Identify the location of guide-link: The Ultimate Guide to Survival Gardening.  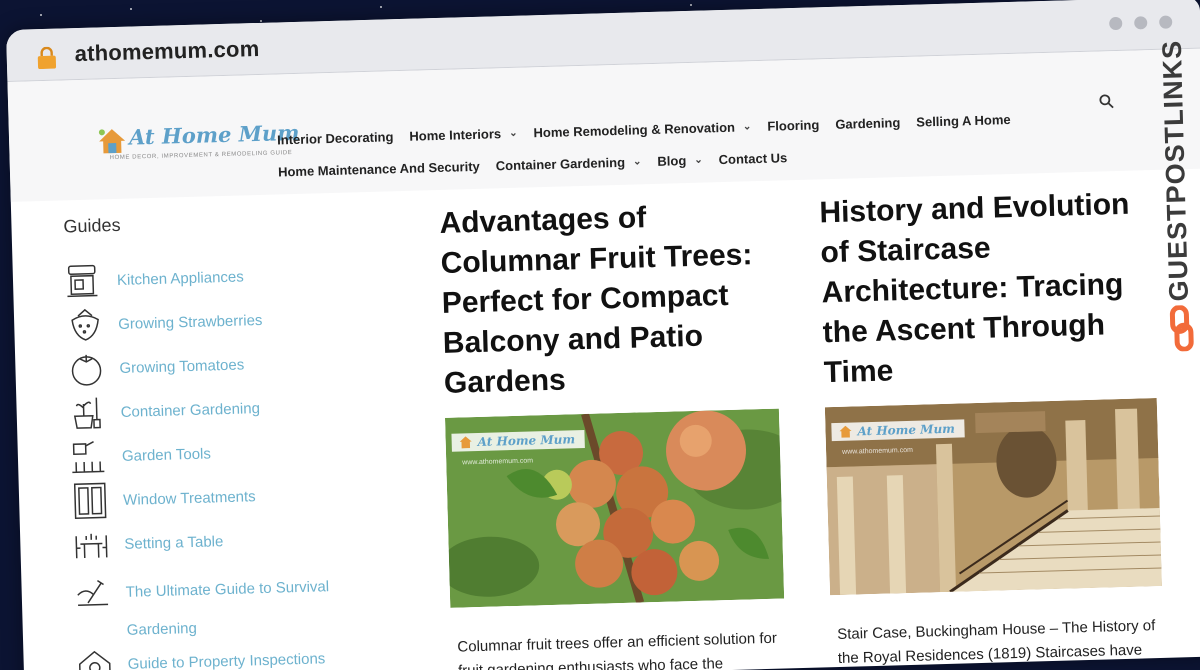
(239, 600).